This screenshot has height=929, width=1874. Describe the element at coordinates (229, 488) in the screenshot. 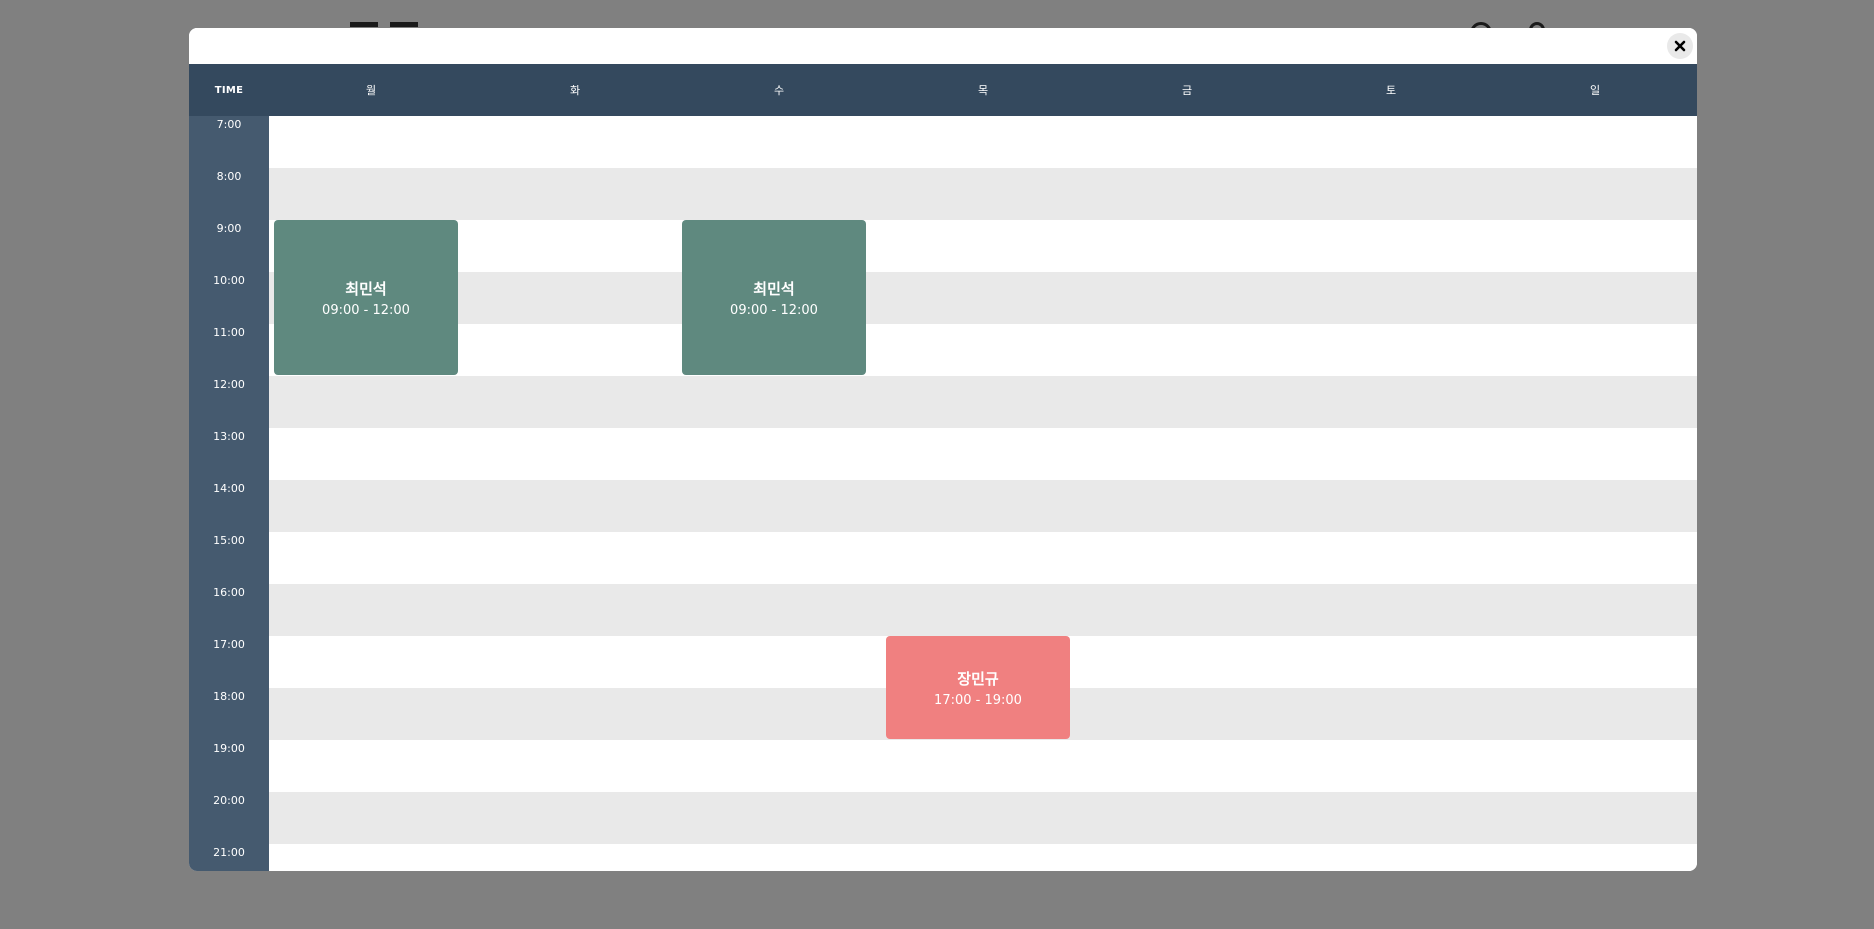

I see `time-label: 14:00` at that location.